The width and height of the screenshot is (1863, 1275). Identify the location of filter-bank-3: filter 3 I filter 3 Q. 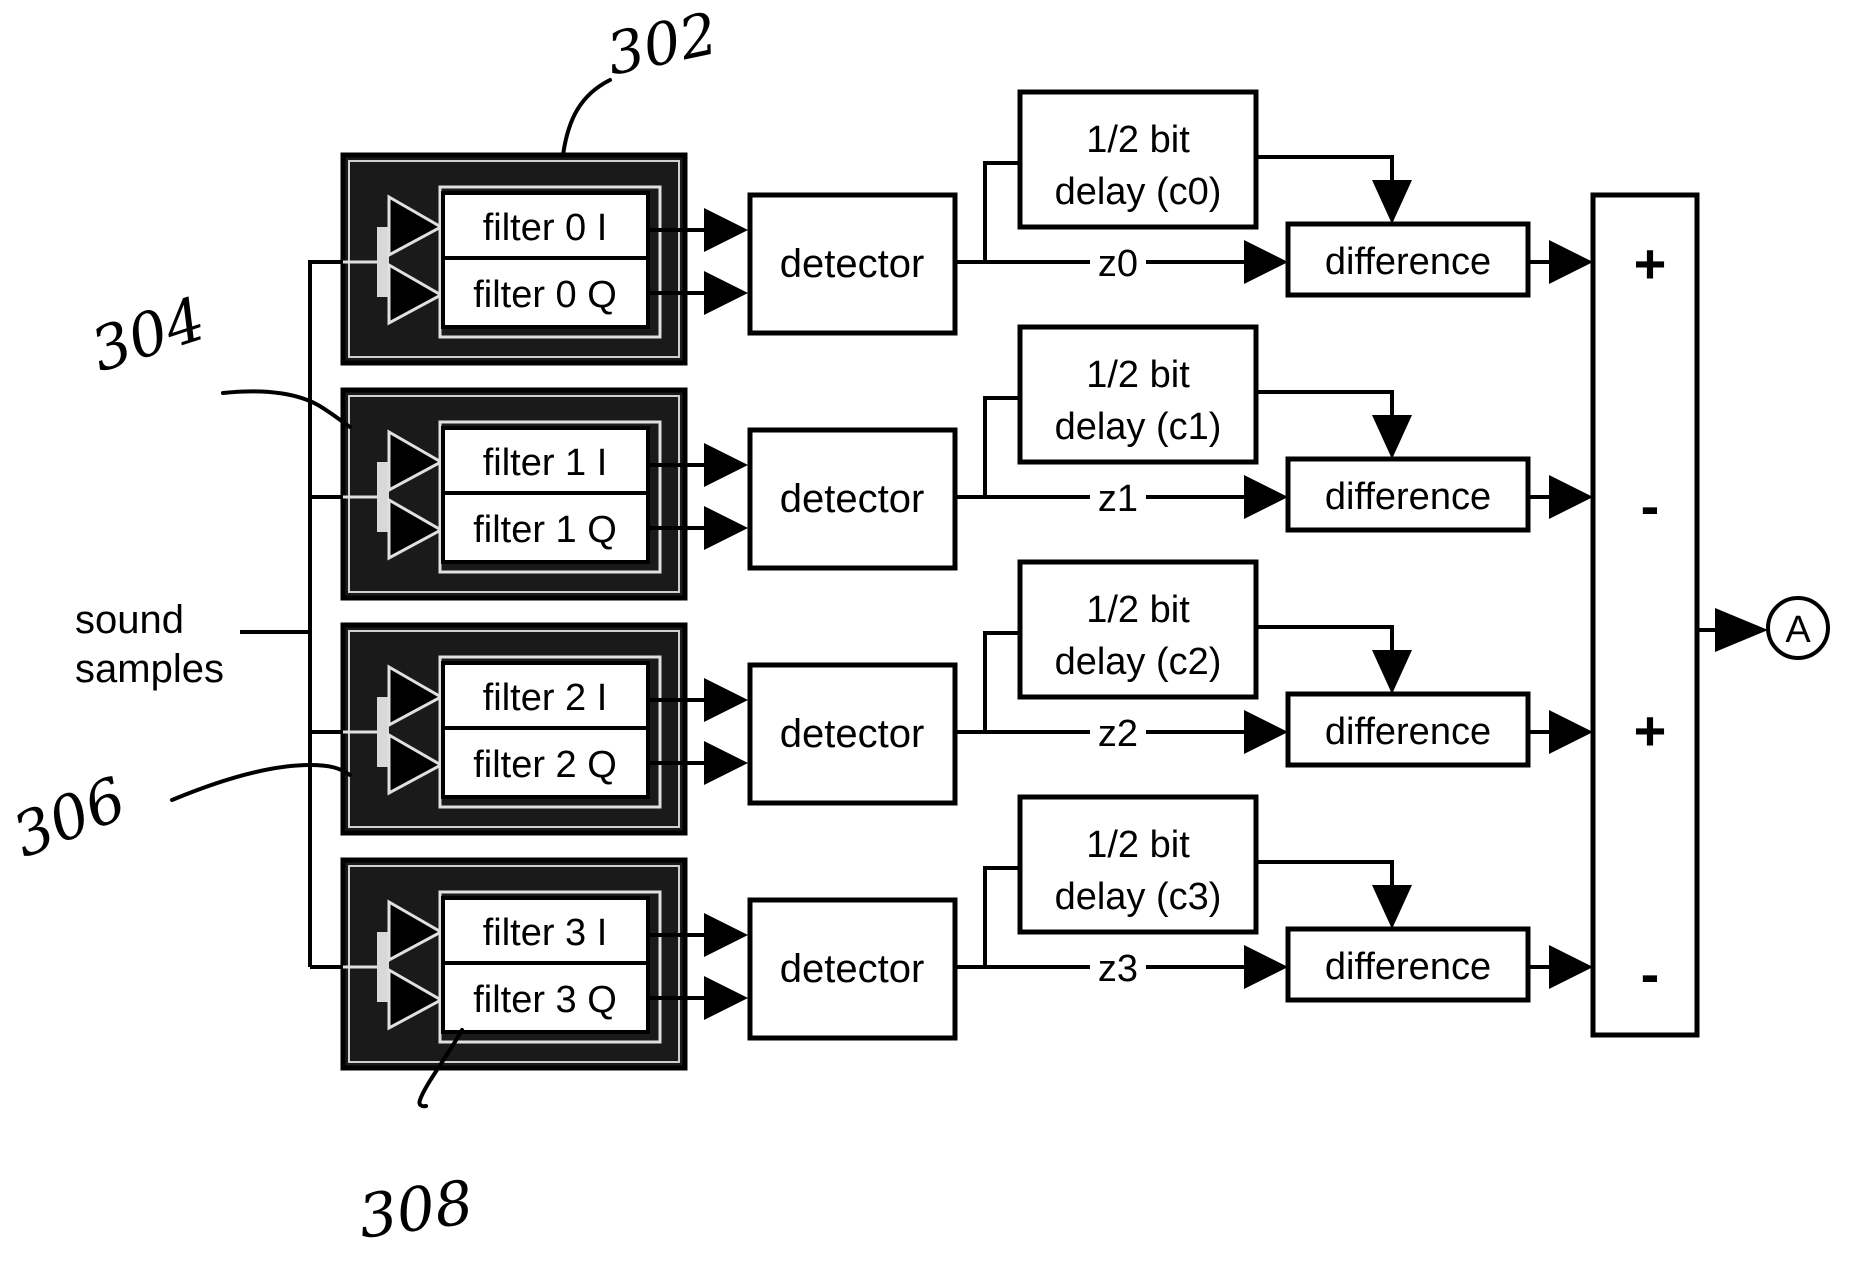
(514, 964).